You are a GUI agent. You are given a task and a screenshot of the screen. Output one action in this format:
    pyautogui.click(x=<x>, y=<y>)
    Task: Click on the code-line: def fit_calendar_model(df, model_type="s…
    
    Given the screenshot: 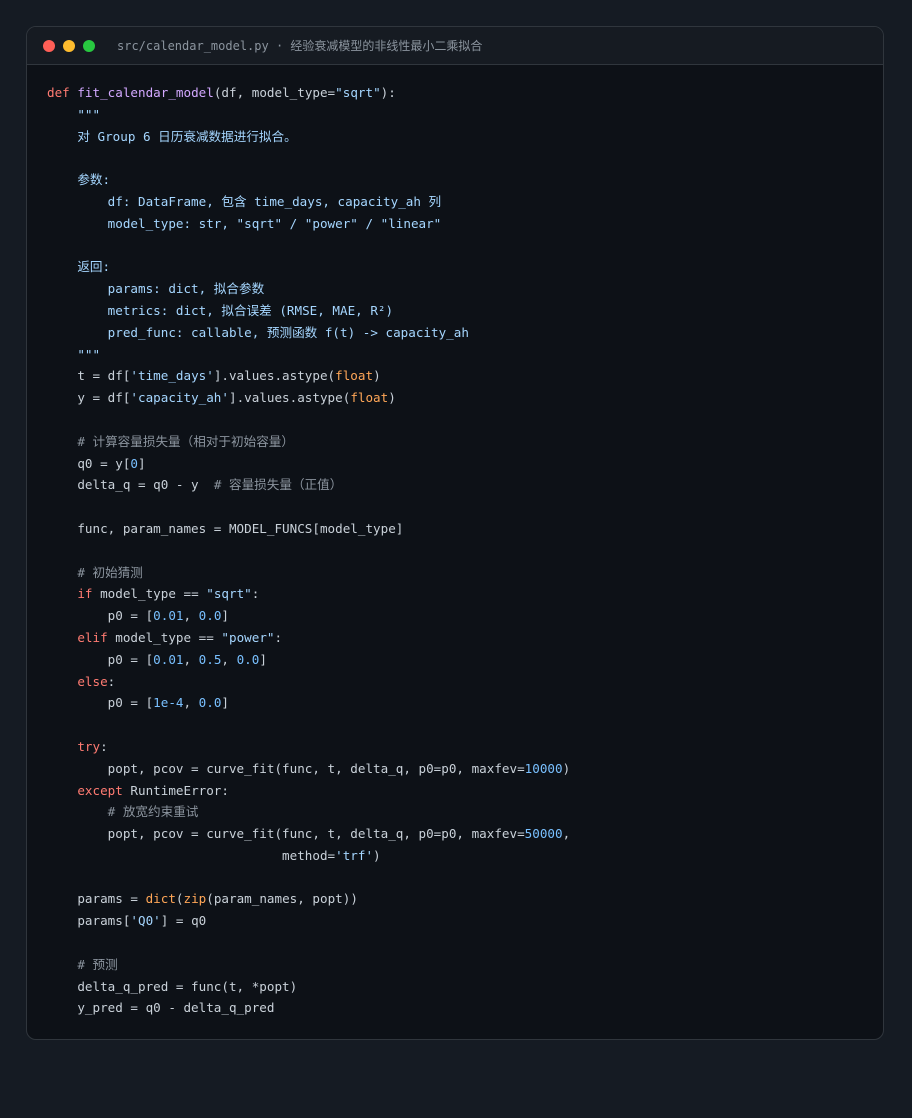 What is the action you would take?
    pyautogui.click(x=308, y=93)
    